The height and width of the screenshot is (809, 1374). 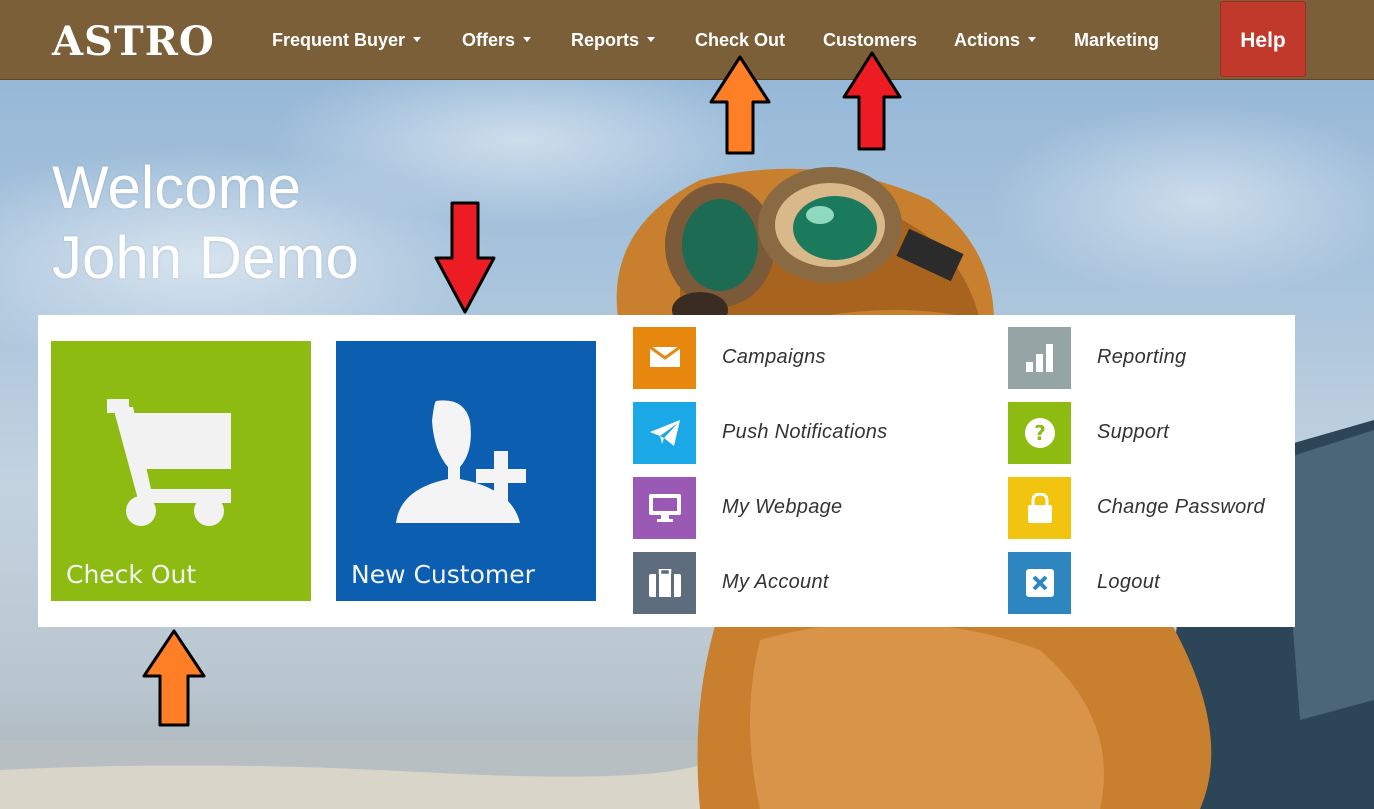 I want to click on nav-label: Marketing, so click(x=1117, y=40).